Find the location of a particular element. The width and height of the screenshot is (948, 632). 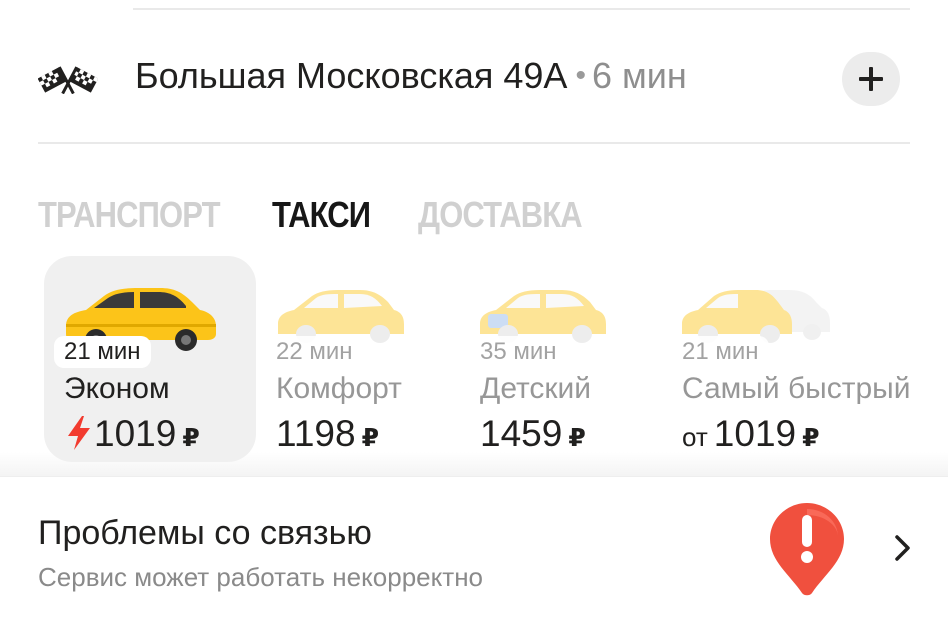

tariff-card-econom: 21 мин Эконом 1019 ₽ is located at coordinates (150, 359).